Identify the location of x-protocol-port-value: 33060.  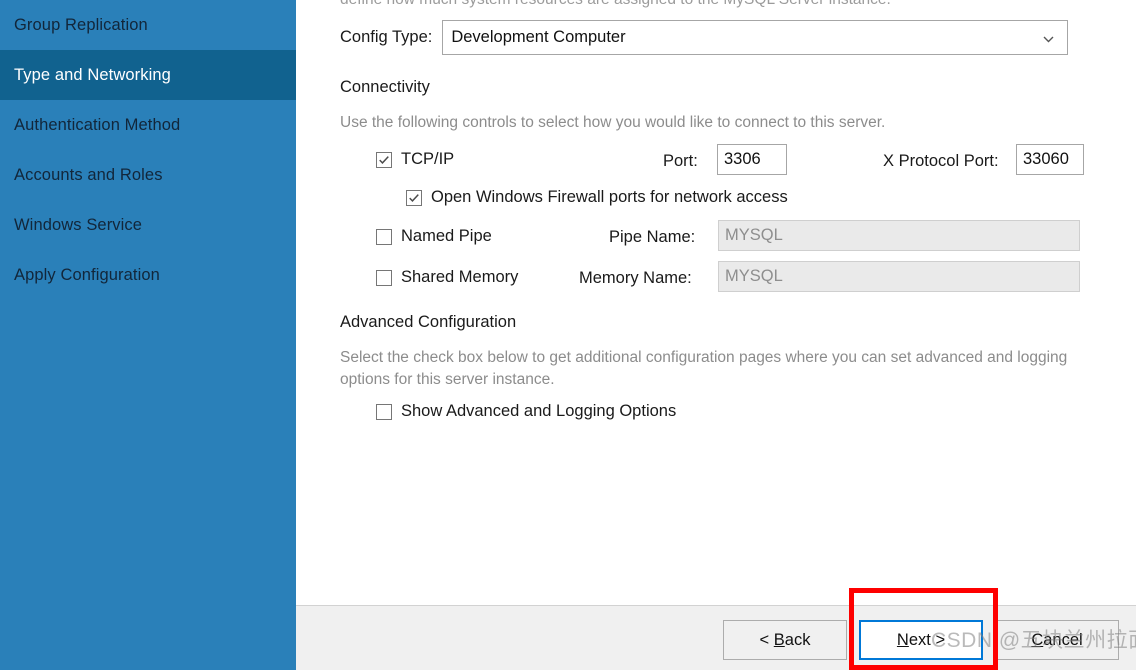
(1046, 159).